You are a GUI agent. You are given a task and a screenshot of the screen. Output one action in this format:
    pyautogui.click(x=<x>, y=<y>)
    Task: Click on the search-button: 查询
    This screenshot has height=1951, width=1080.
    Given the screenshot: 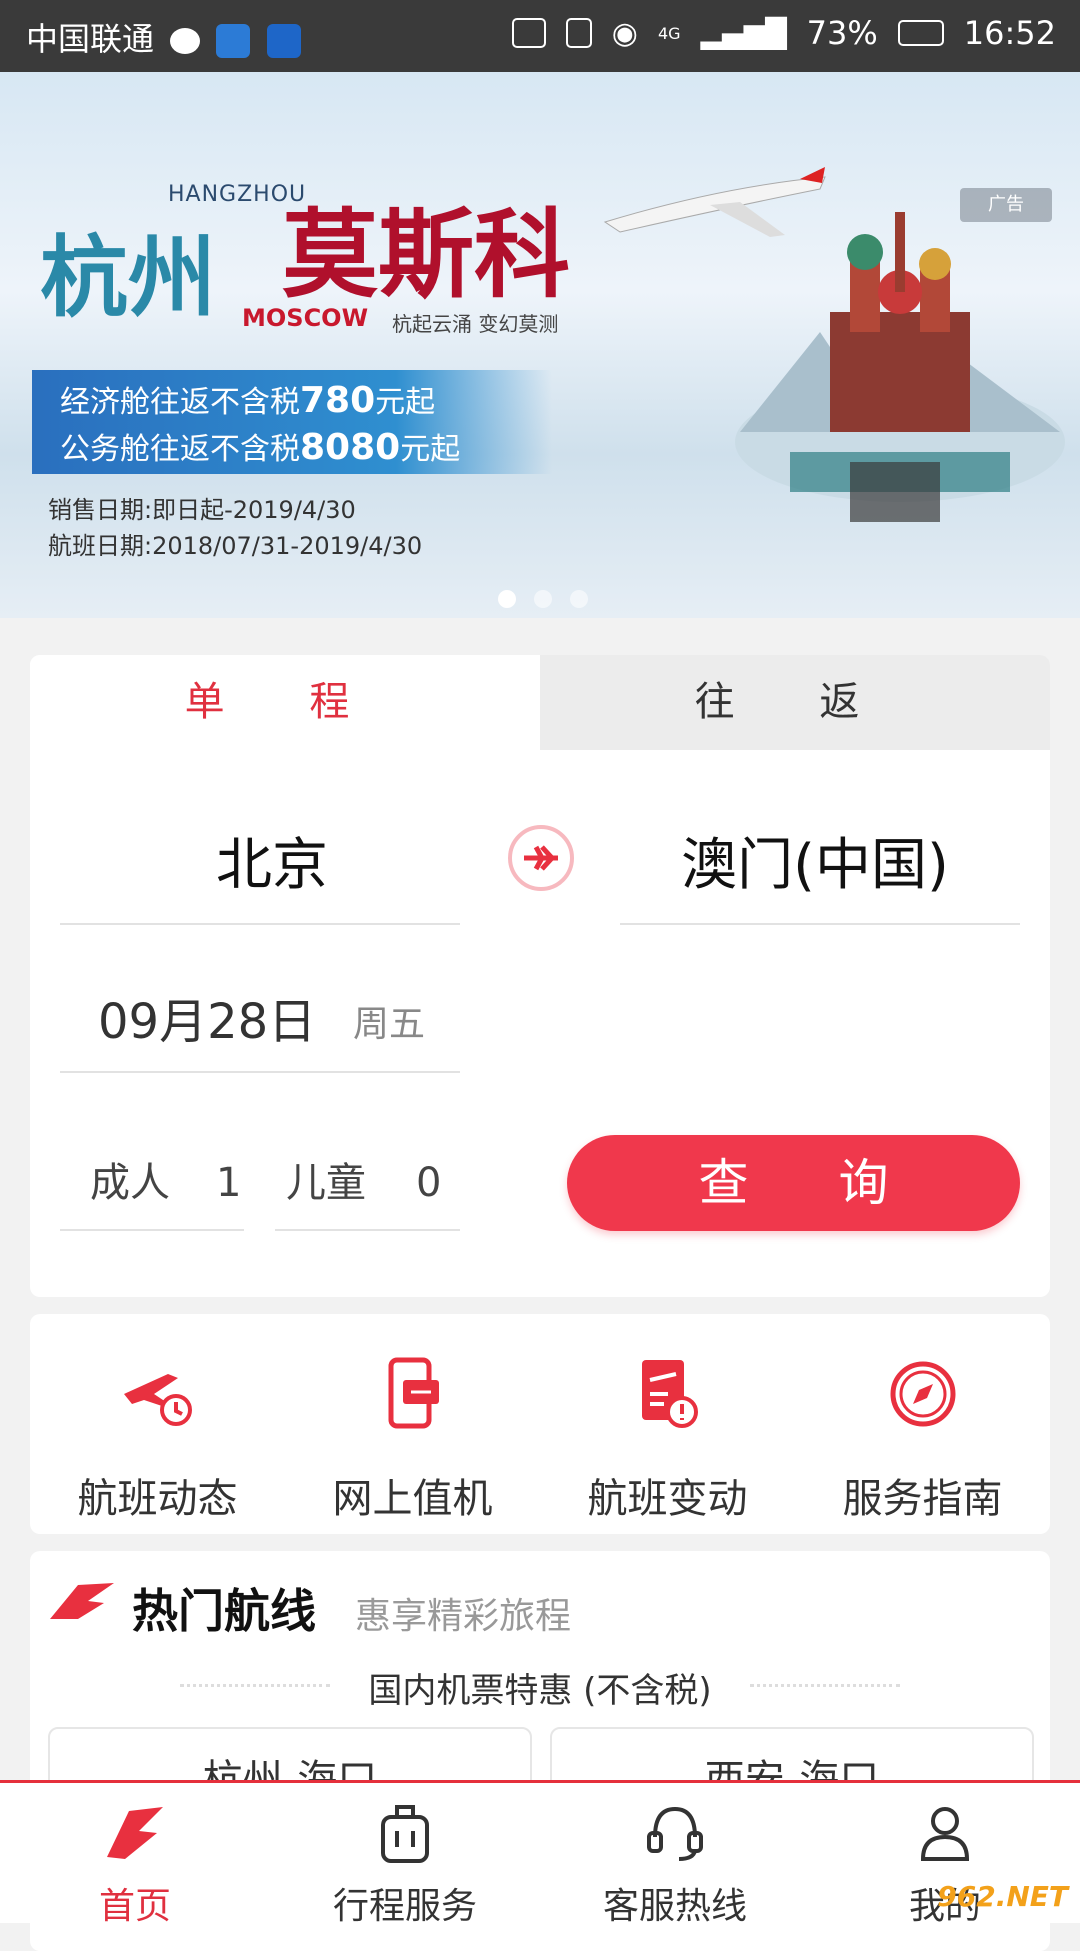 What is the action you would take?
    pyautogui.click(x=793, y=1183)
    